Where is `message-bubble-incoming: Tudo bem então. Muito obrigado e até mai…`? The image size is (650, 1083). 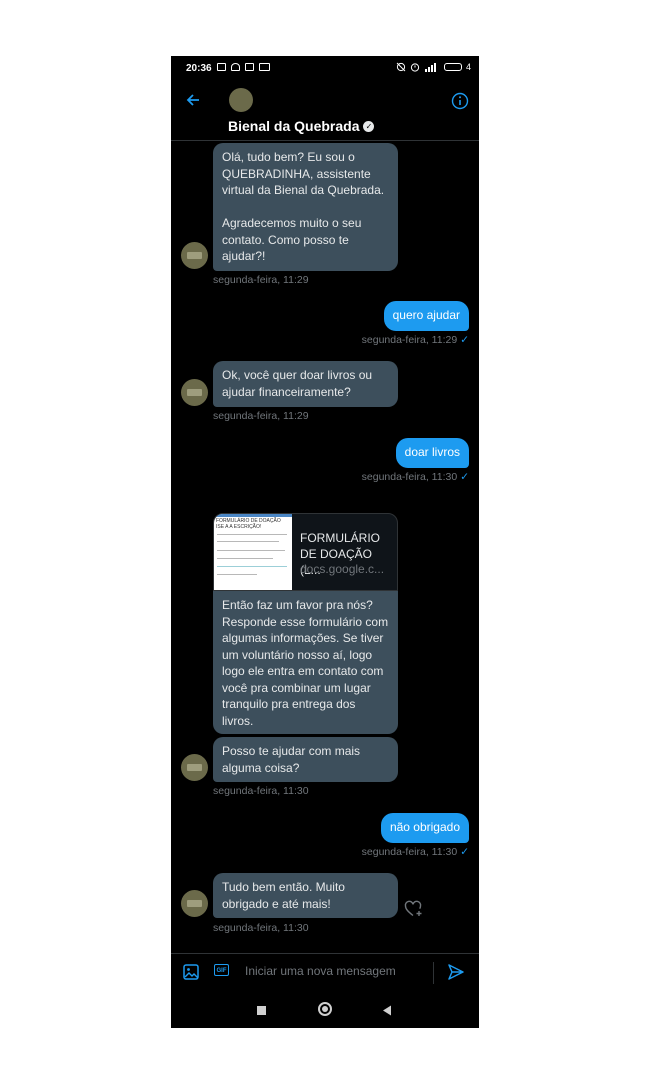 message-bubble-incoming: Tudo bem então. Muito obrigado e até mai… is located at coordinates (305, 895).